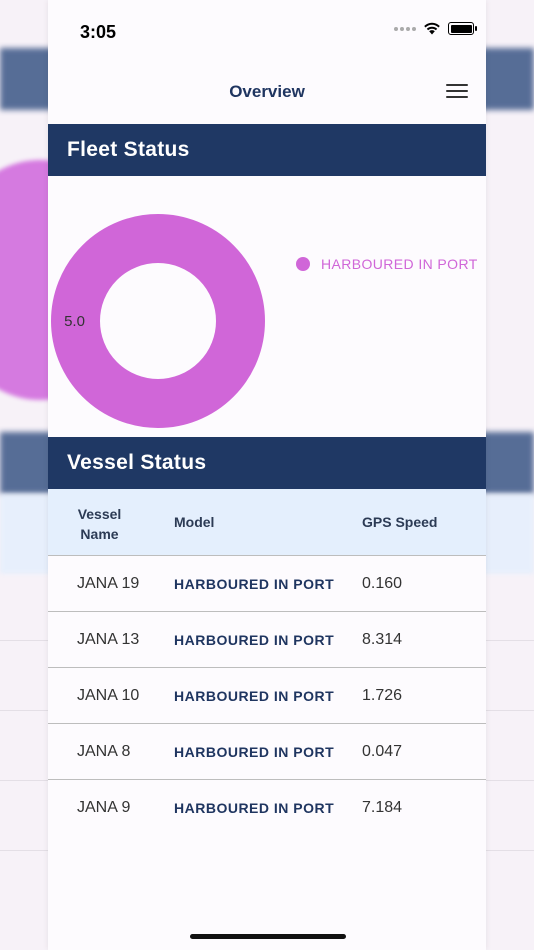  I want to click on gps-speed-cell: 0.047, so click(382, 751).